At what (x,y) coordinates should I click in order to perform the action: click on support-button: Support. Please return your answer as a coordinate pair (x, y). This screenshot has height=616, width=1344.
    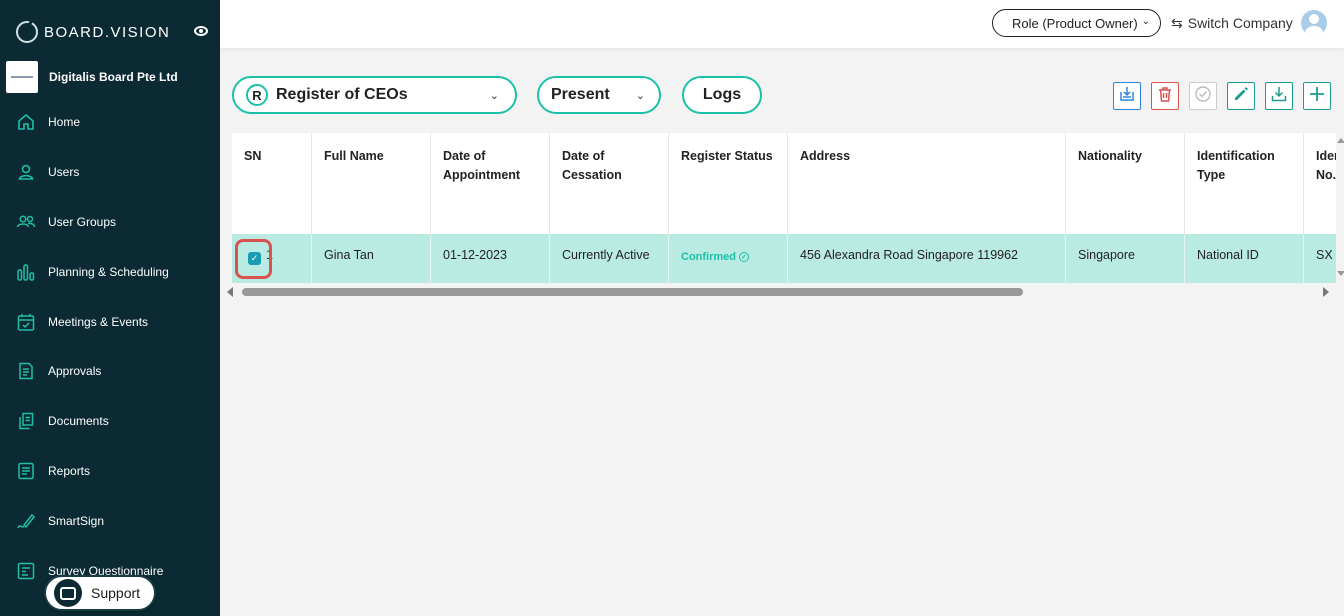
    Looking at the image, I should click on (100, 593).